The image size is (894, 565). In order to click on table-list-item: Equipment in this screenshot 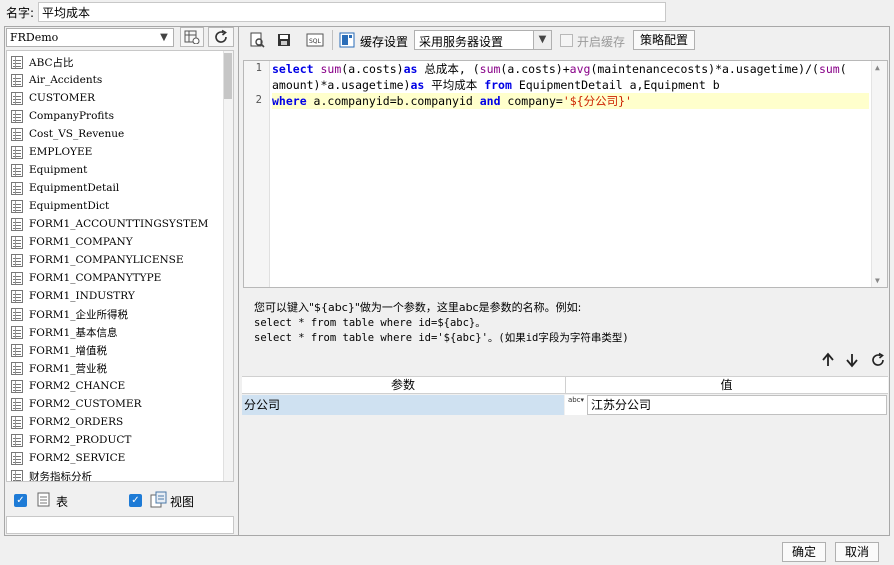, I will do `click(115, 170)`.